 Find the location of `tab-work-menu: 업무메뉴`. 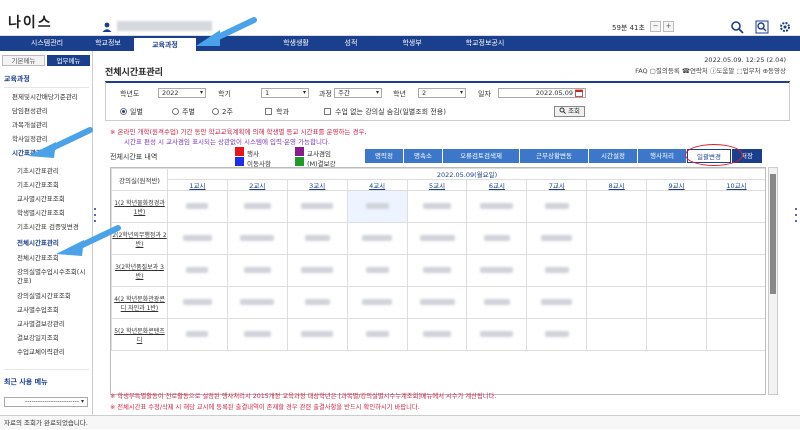

tab-work-menu: 업무메뉴 is located at coordinates (68, 60).